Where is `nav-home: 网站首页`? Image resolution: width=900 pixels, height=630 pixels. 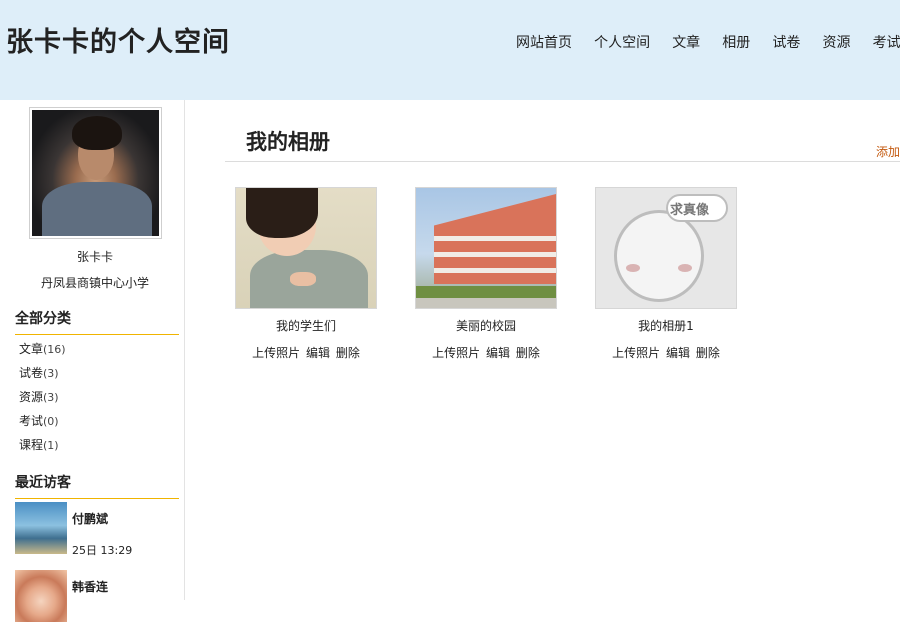
nav-home: 网站首页 is located at coordinates (544, 42).